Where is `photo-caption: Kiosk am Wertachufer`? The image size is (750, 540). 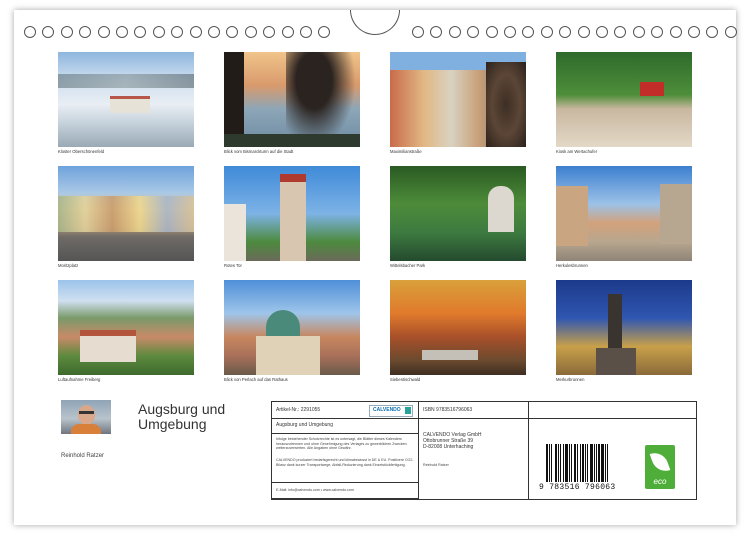 photo-caption: Kiosk am Wertachufer is located at coordinates (577, 151).